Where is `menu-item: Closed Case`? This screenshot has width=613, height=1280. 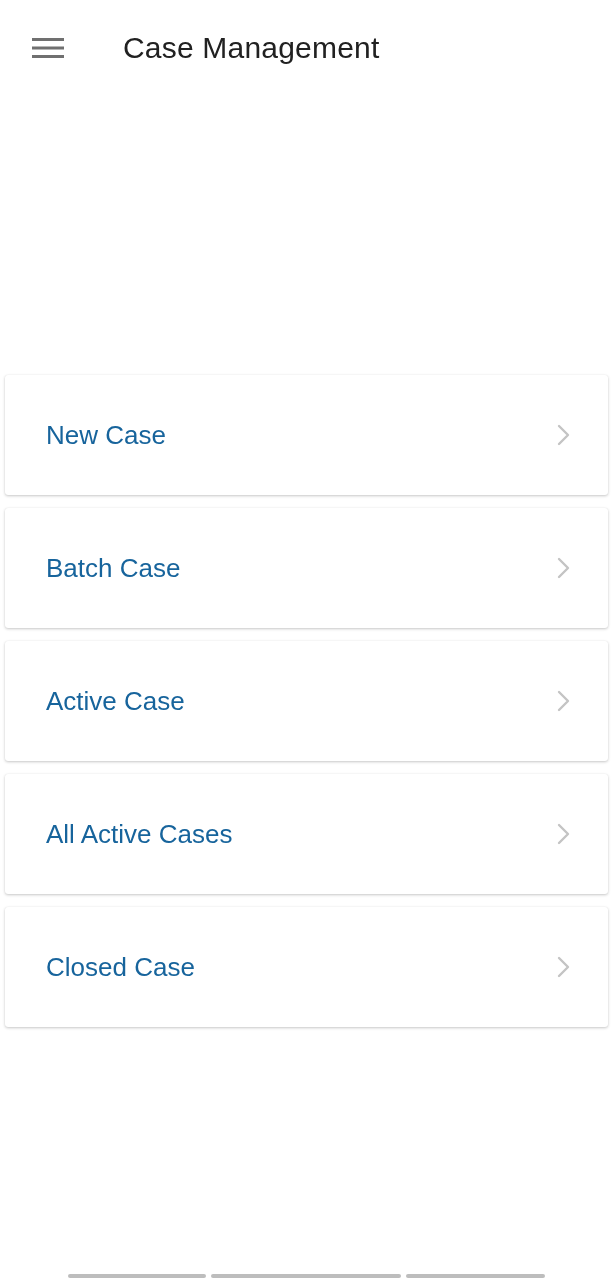 menu-item: Closed Case is located at coordinates (306, 967).